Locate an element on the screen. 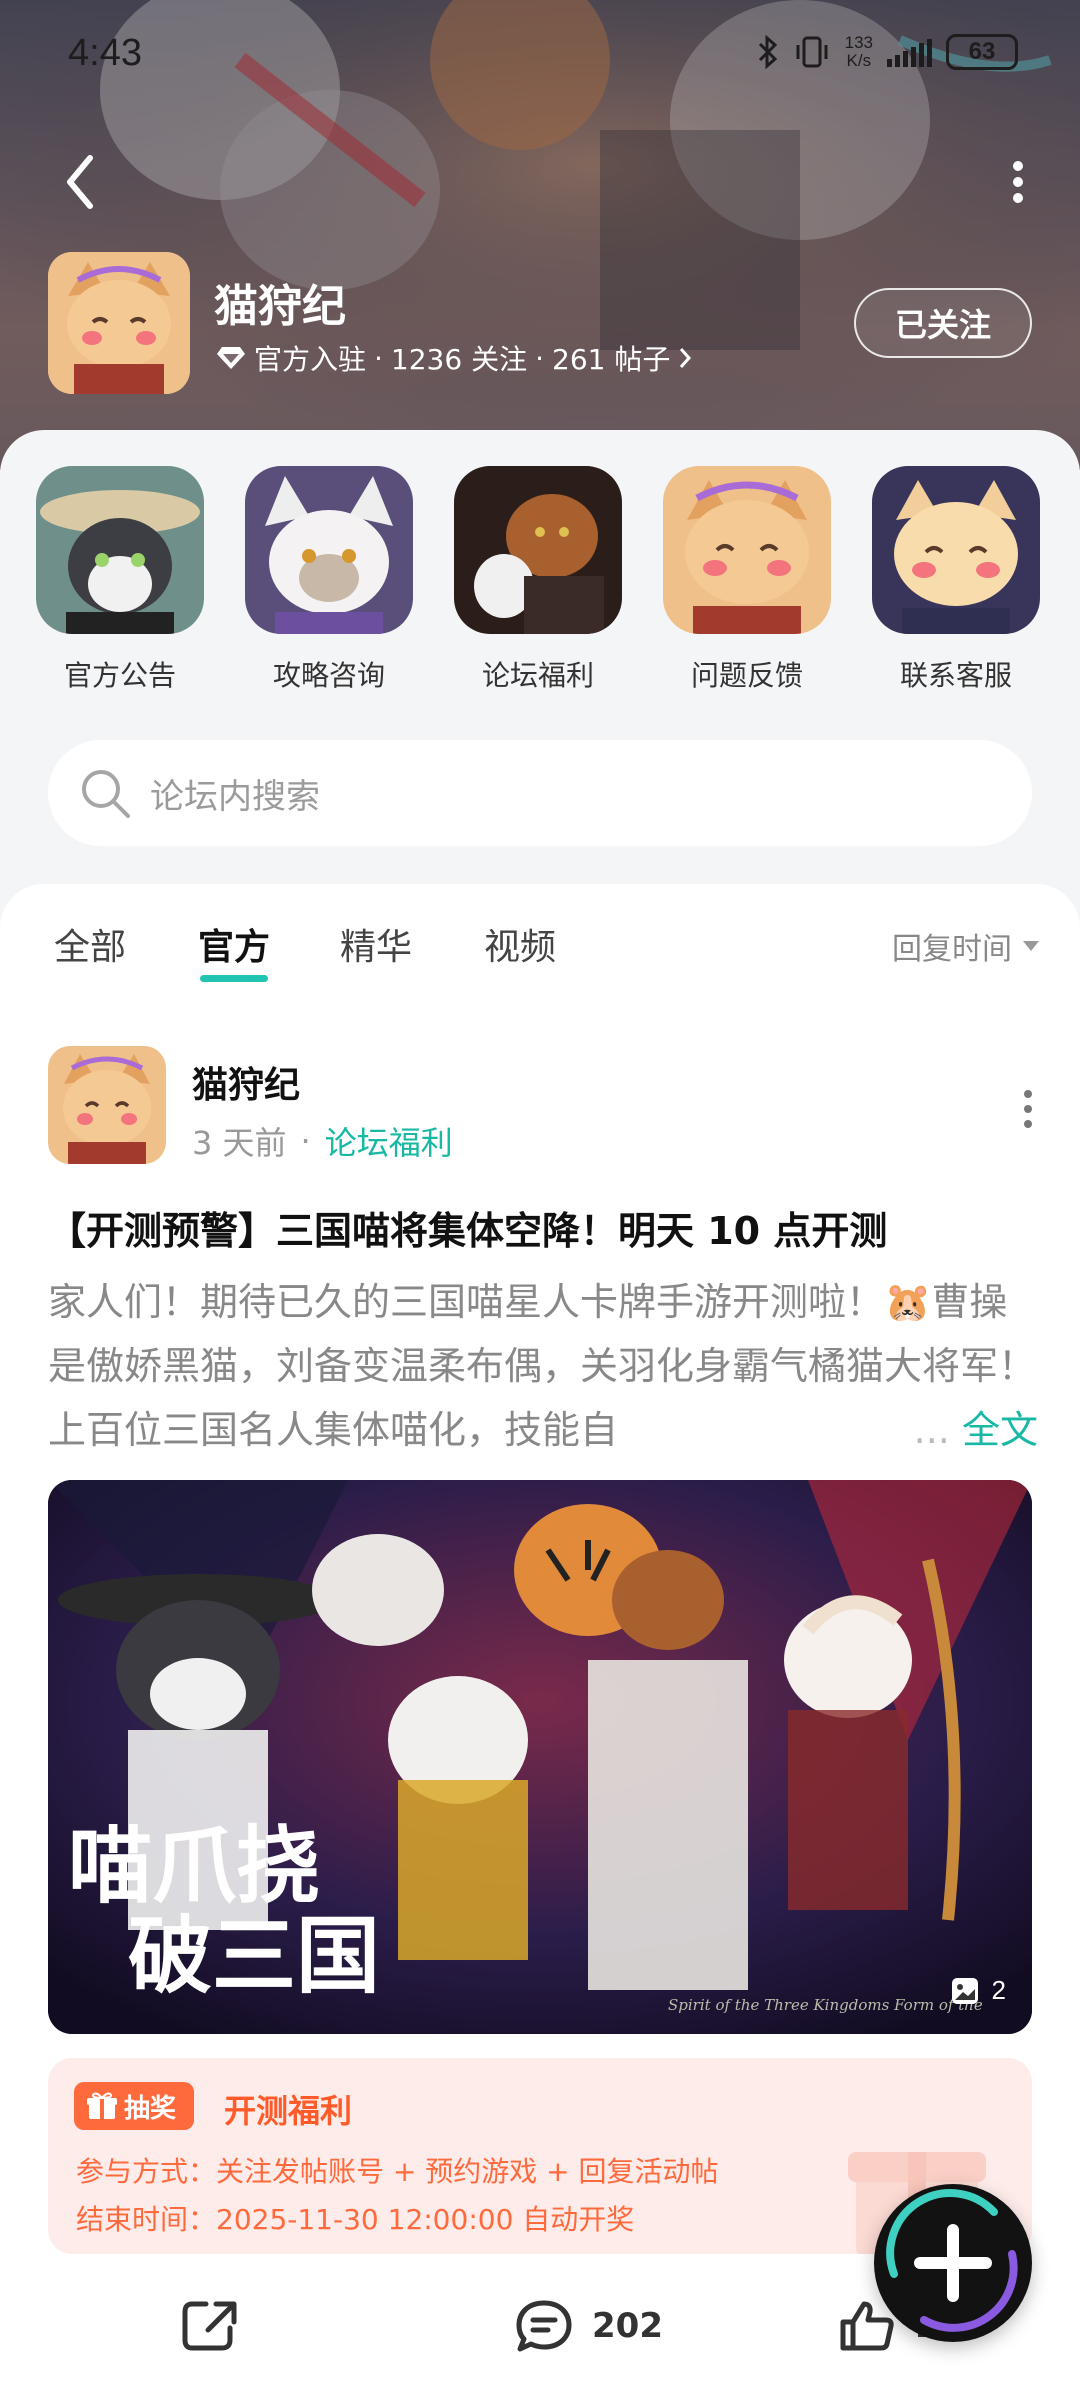 The image size is (1080, 2403). tab-all: 全部 is located at coordinates (90, 944).